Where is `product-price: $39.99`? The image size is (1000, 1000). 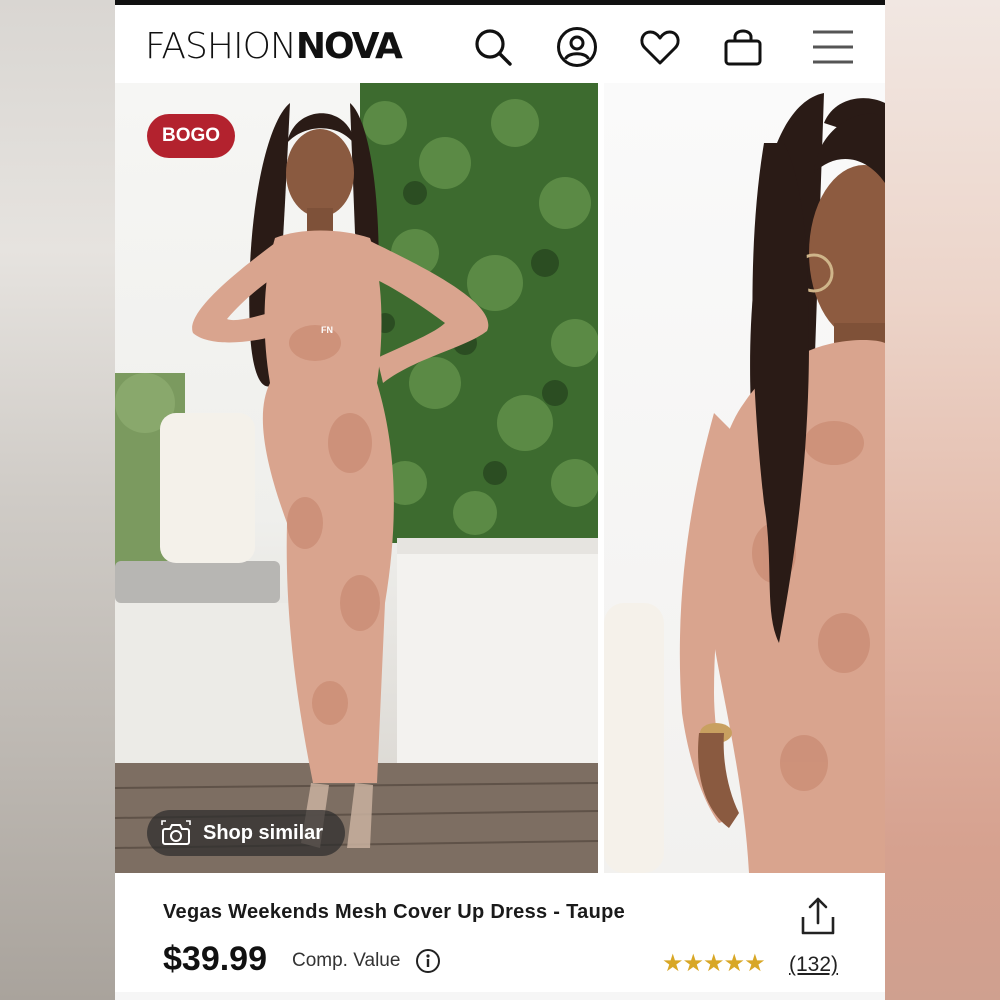 product-price: $39.99 is located at coordinates (215, 959).